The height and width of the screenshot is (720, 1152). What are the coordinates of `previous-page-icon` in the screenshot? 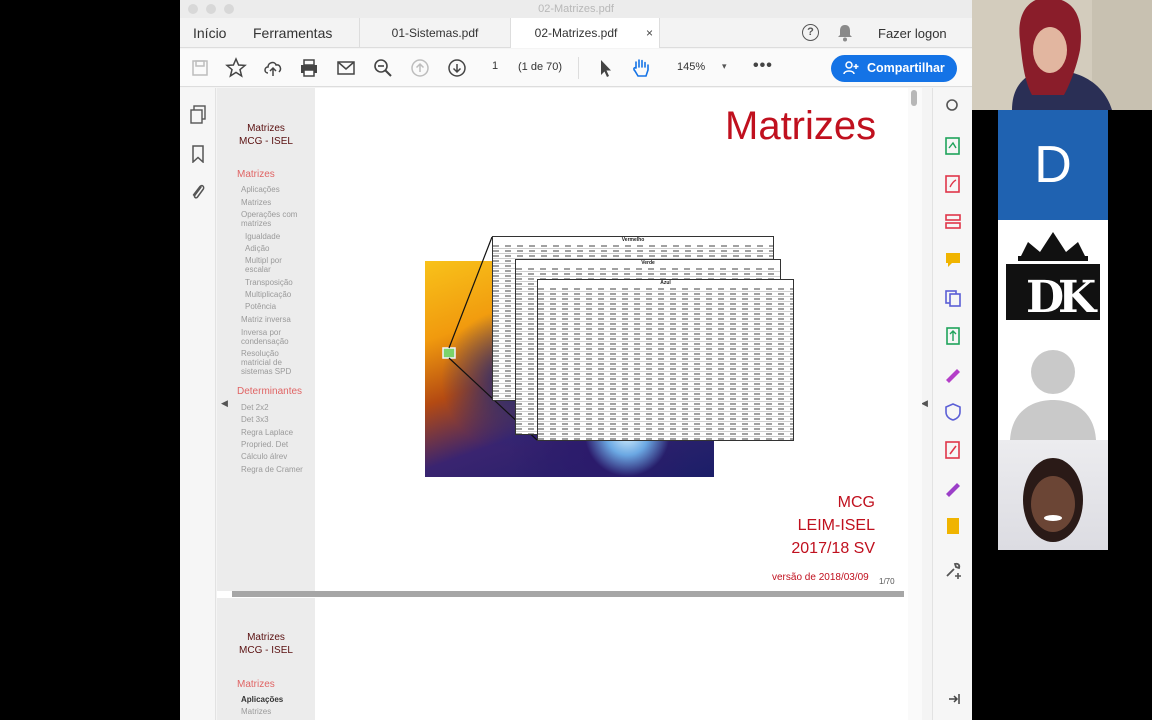 It's located at (420, 68).